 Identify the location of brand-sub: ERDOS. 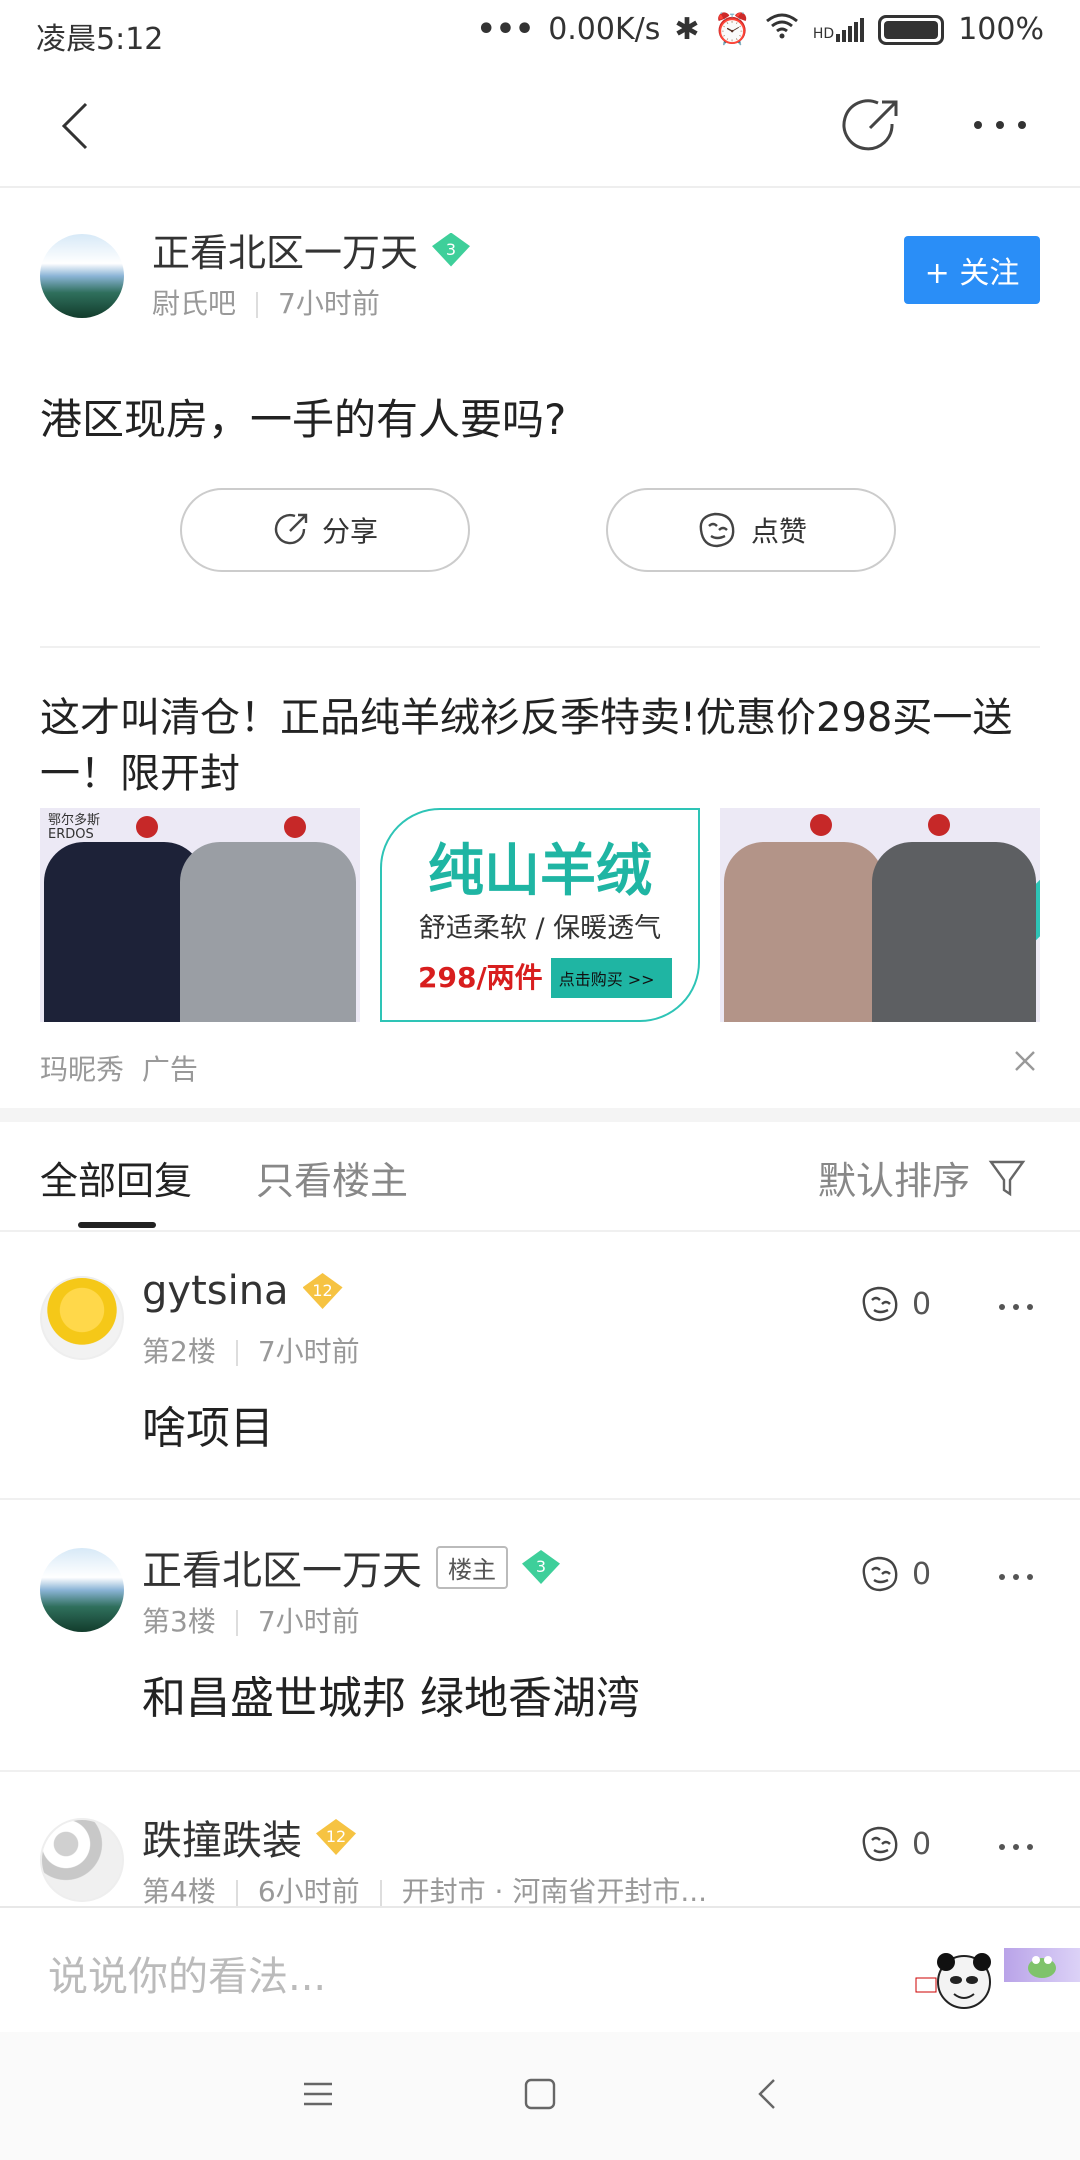
(71, 834).